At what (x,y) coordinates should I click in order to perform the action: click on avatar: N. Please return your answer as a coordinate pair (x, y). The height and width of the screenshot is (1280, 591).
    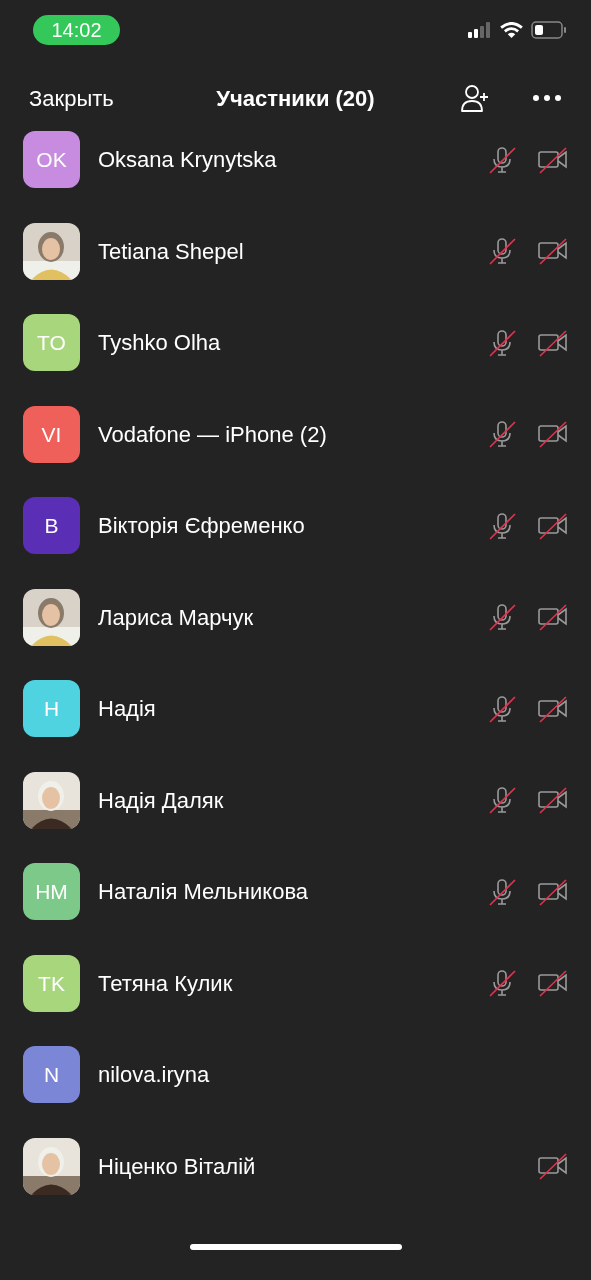
    Looking at the image, I should click on (51, 1075).